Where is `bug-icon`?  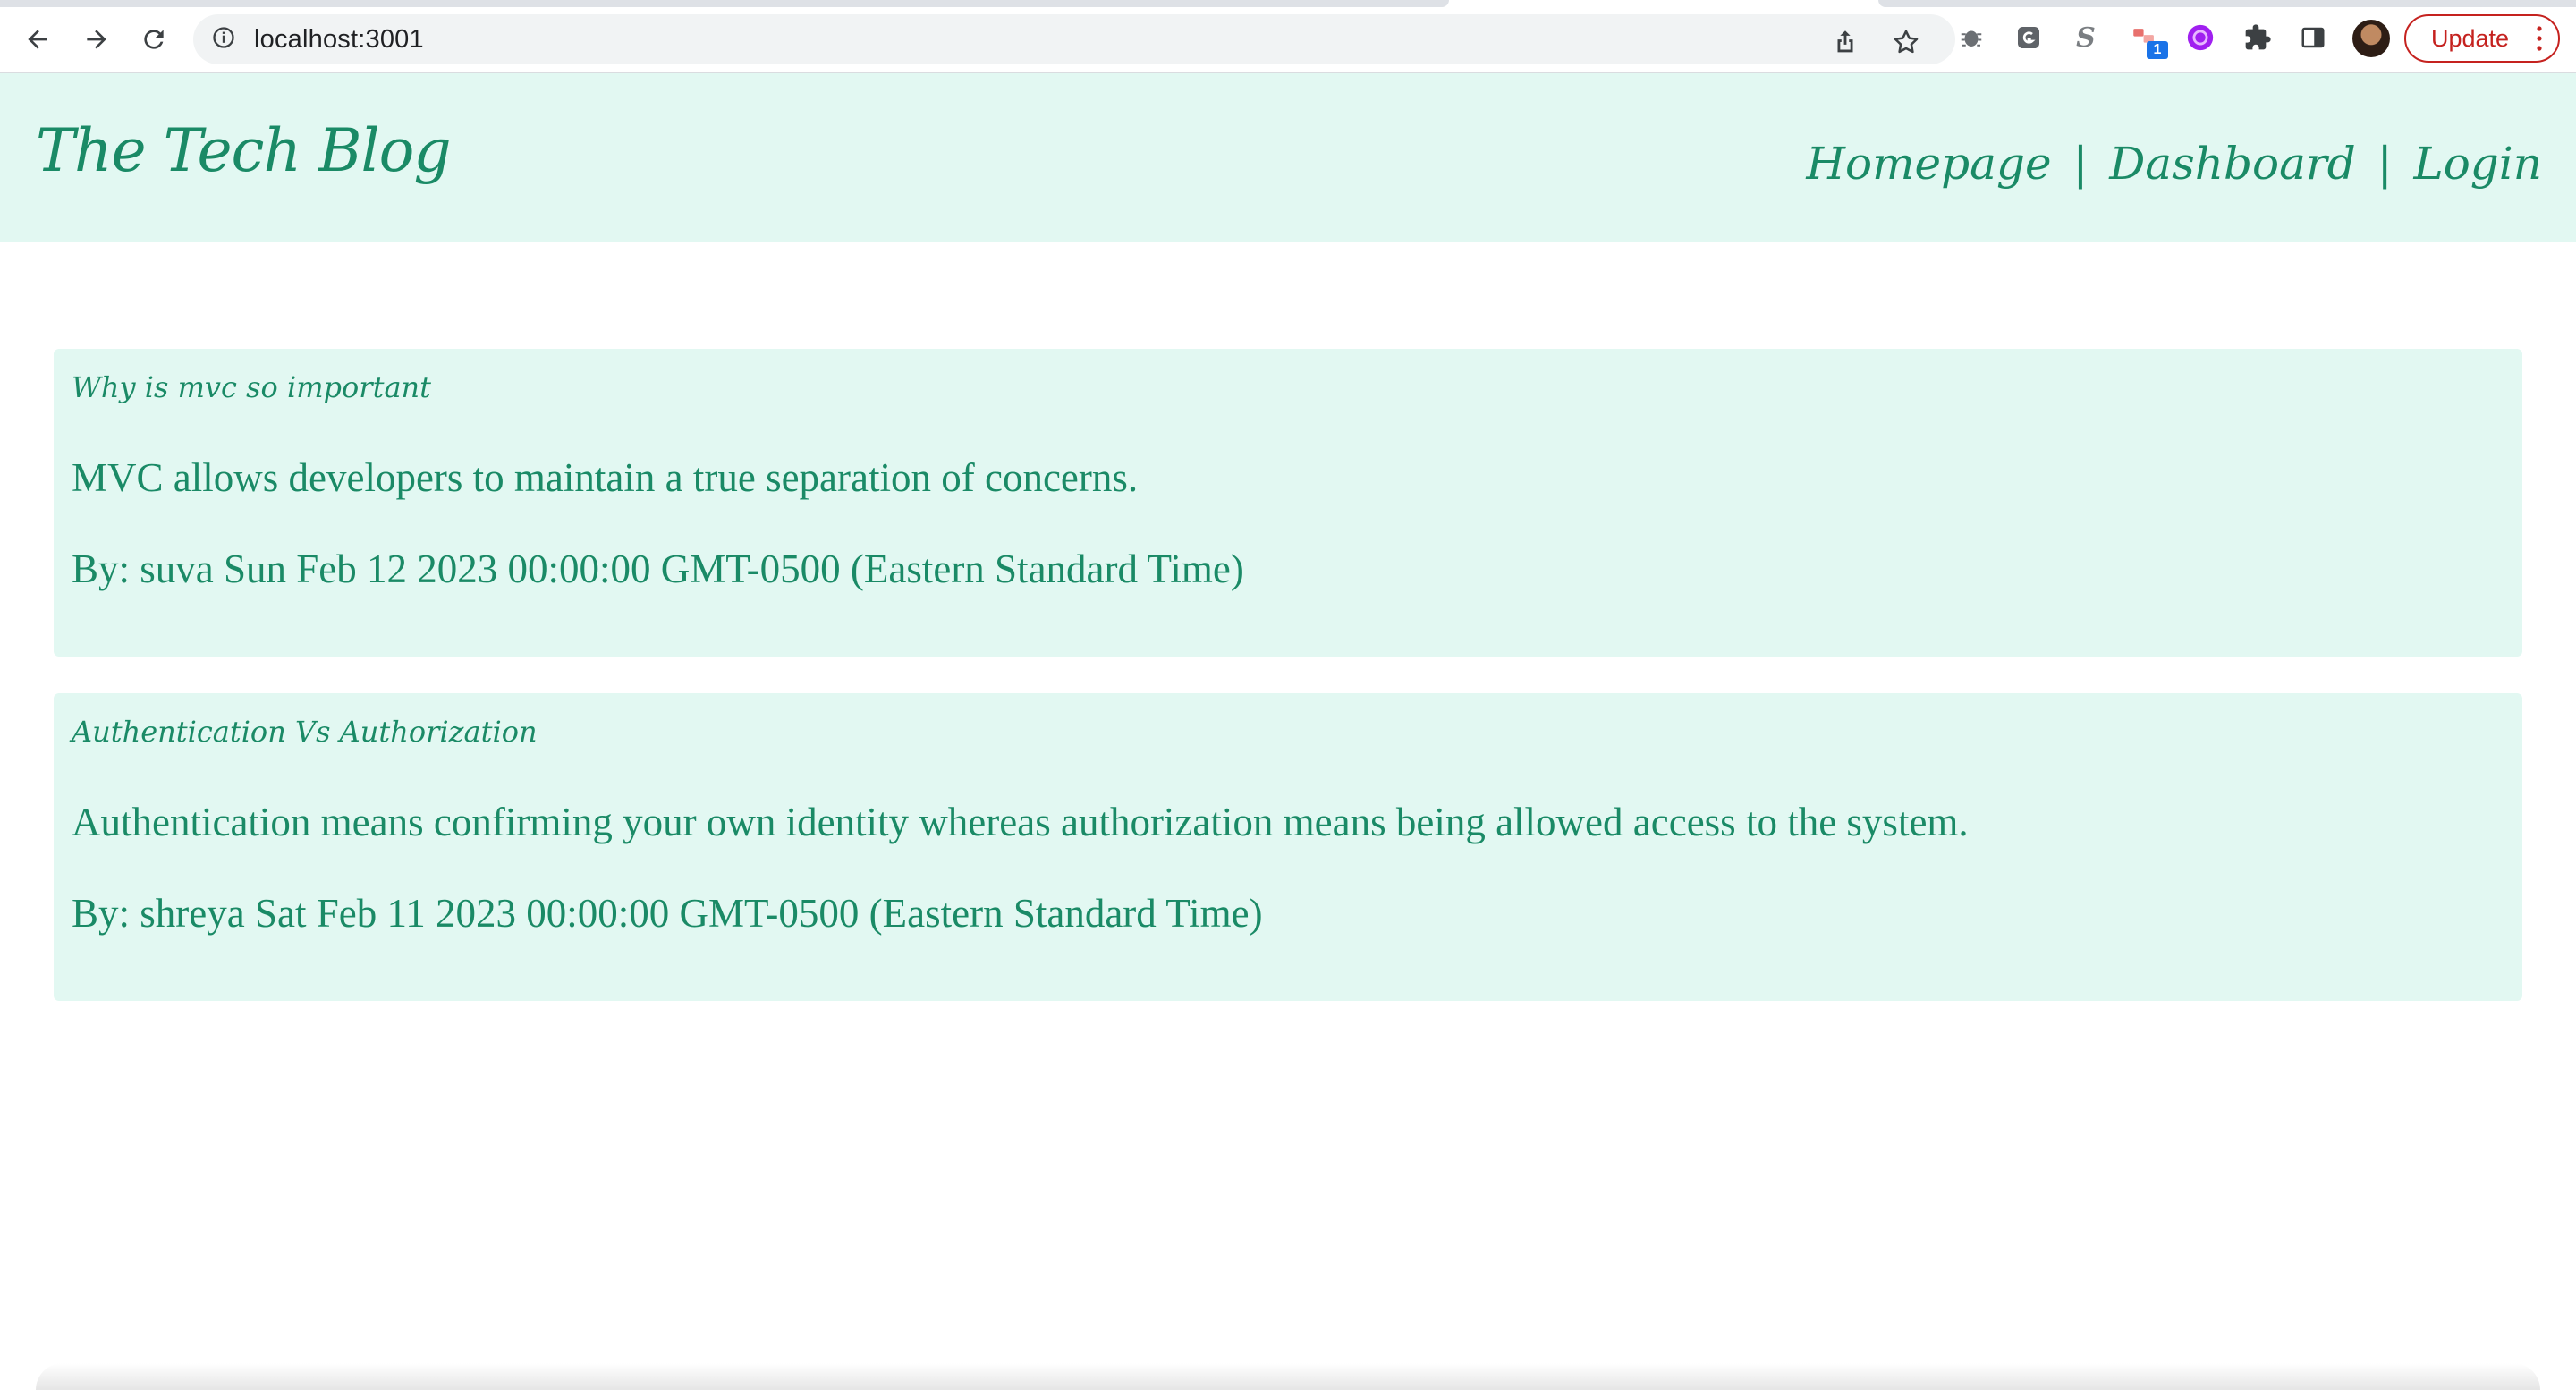
bug-icon is located at coordinates (1971, 37).